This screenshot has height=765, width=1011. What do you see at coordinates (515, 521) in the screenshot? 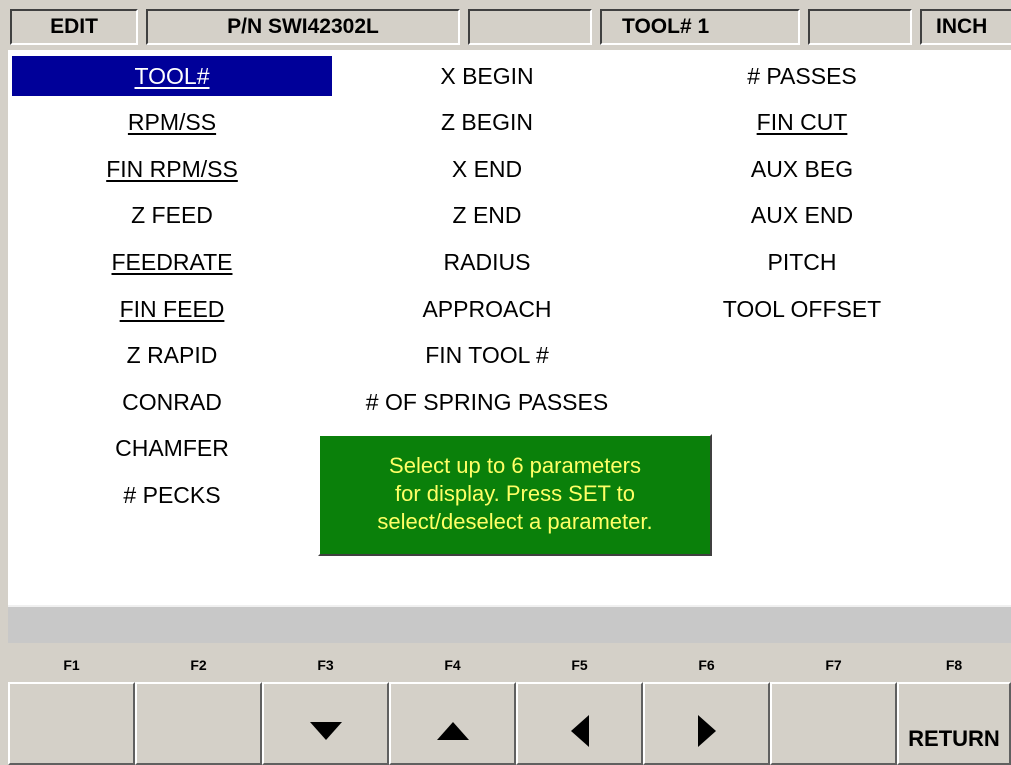
I see `hint-line-3: select/deselect a parameter.` at bounding box center [515, 521].